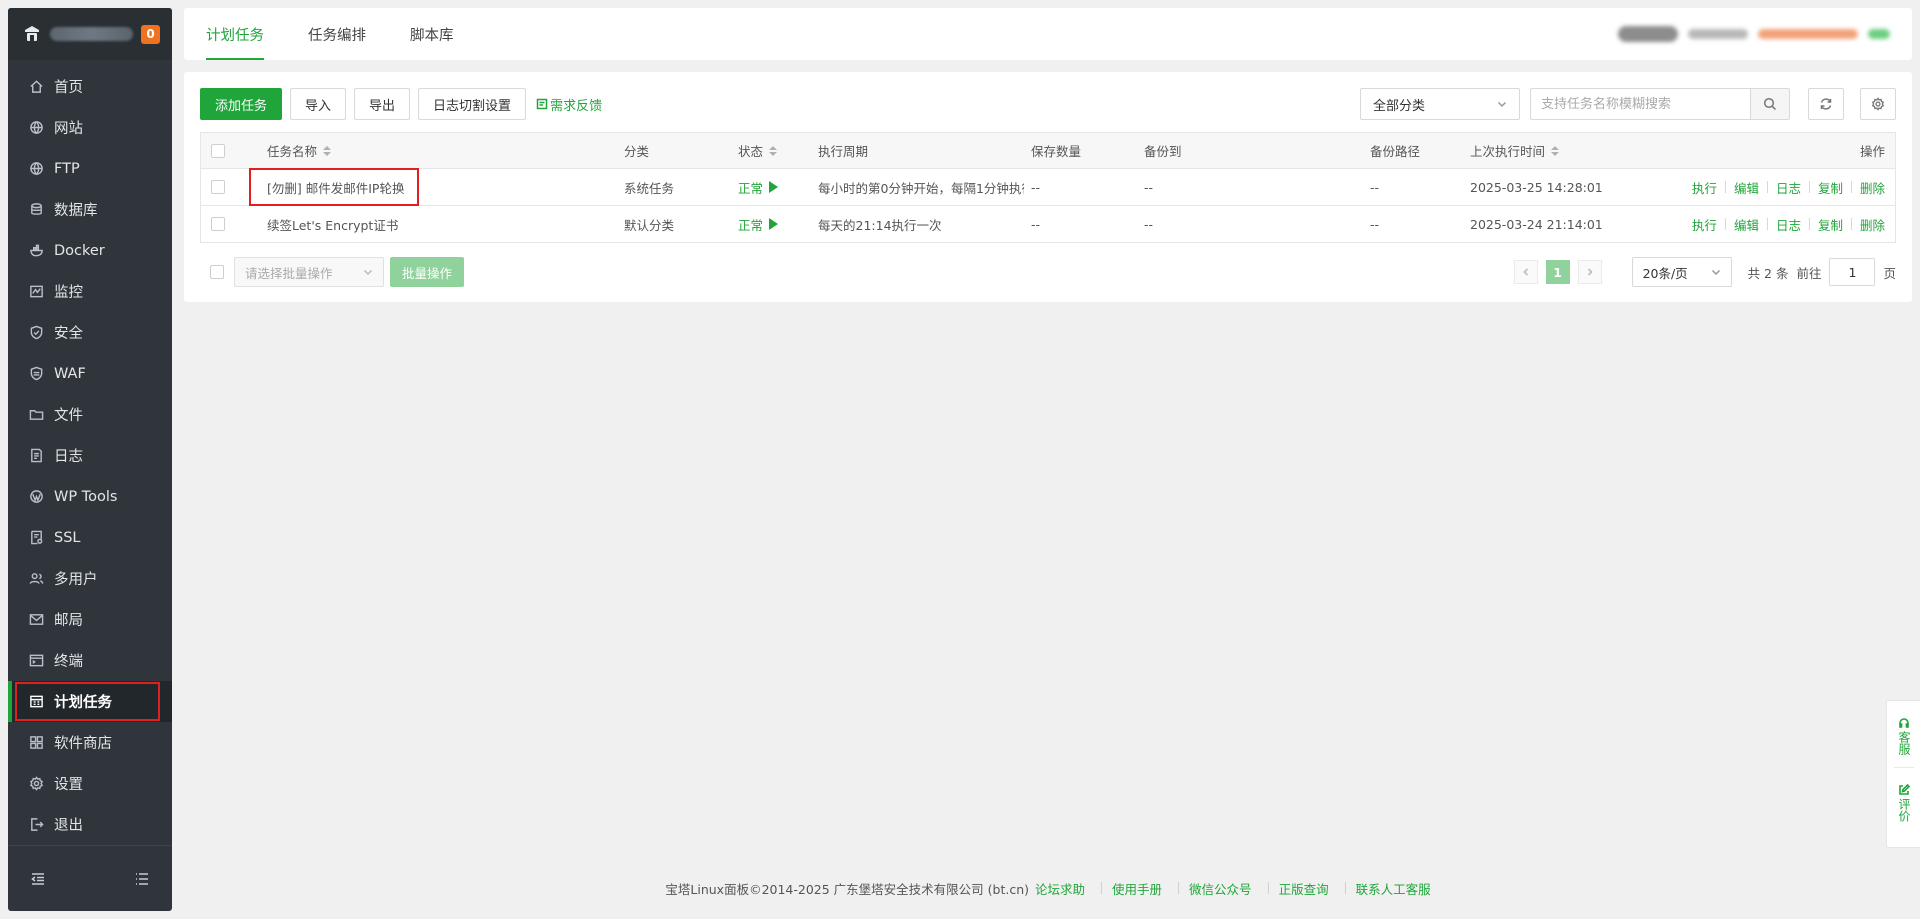  Describe the element at coordinates (217, 272) in the screenshot. I see `batch-select-all-checkbox` at that location.